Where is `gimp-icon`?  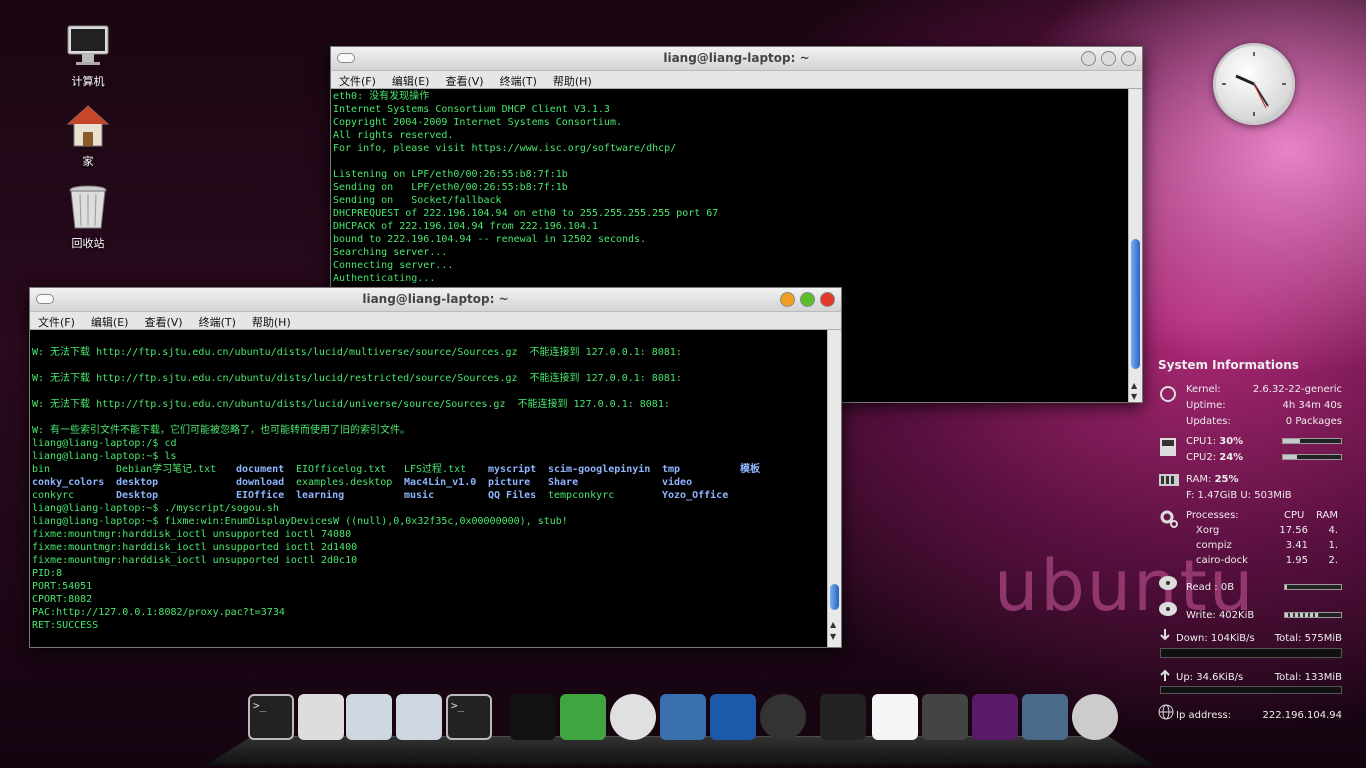
gimp-icon is located at coordinates (843, 717).